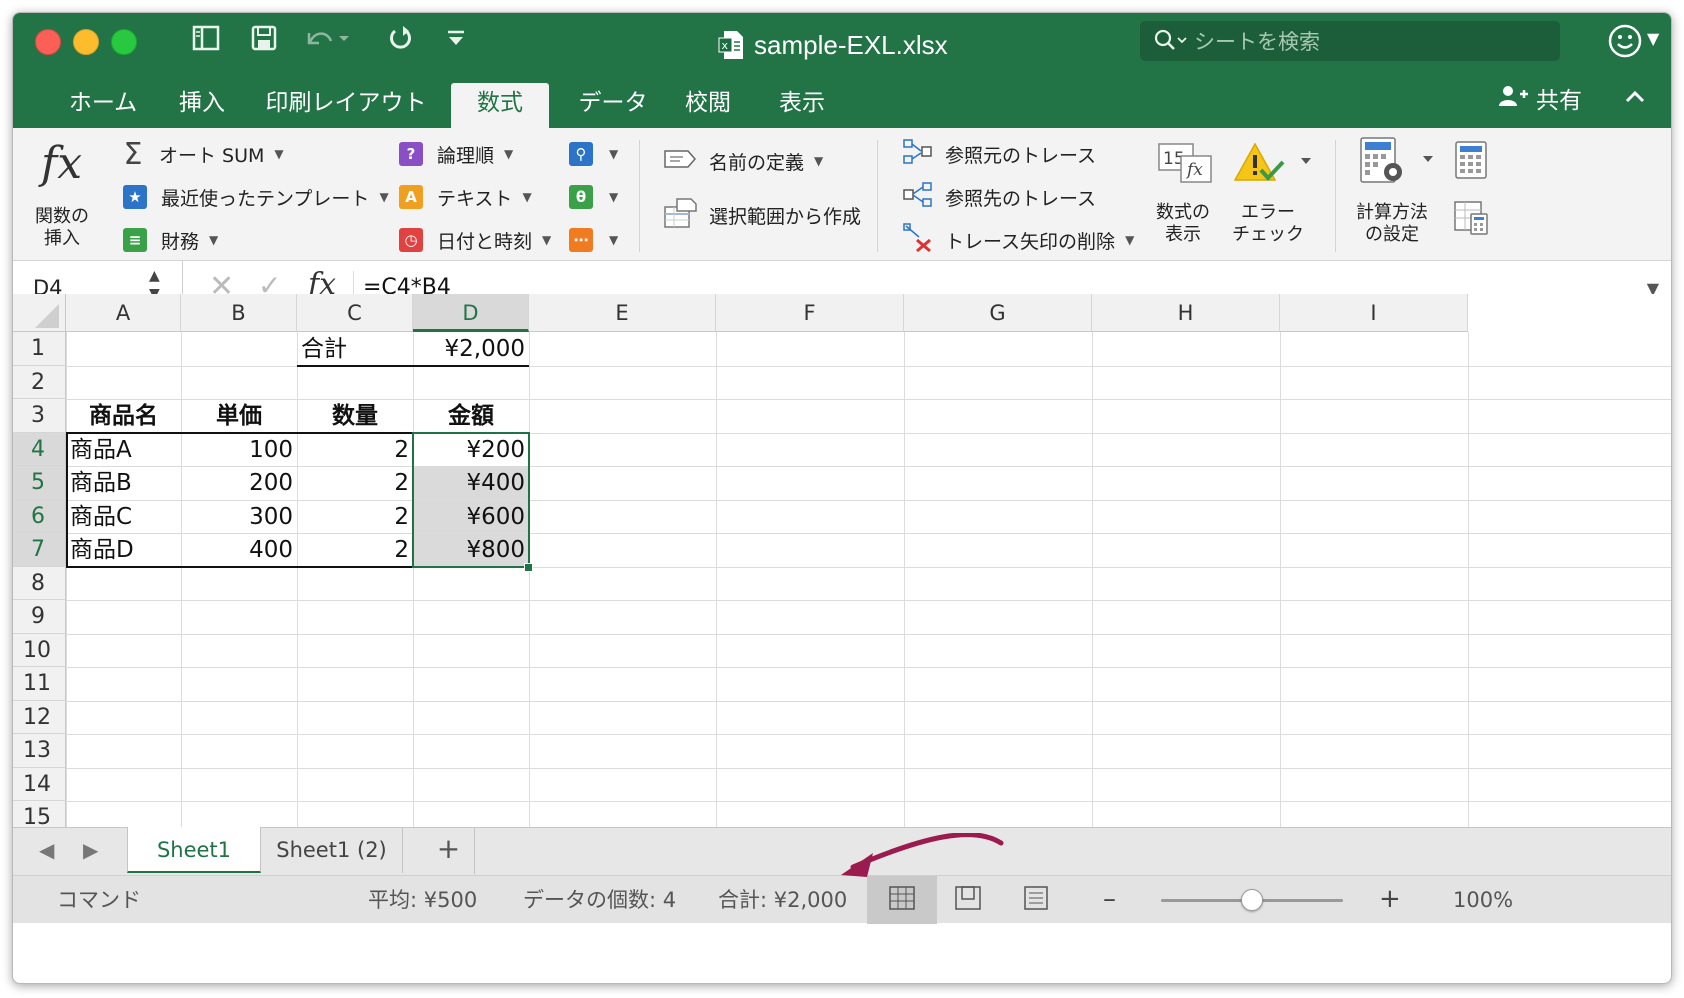 The image size is (1684, 998). Describe the element at coordinates (475, 240) in the screenshot. I see `datetime-button: ◷ 日付と時刻 ▼` at that location.